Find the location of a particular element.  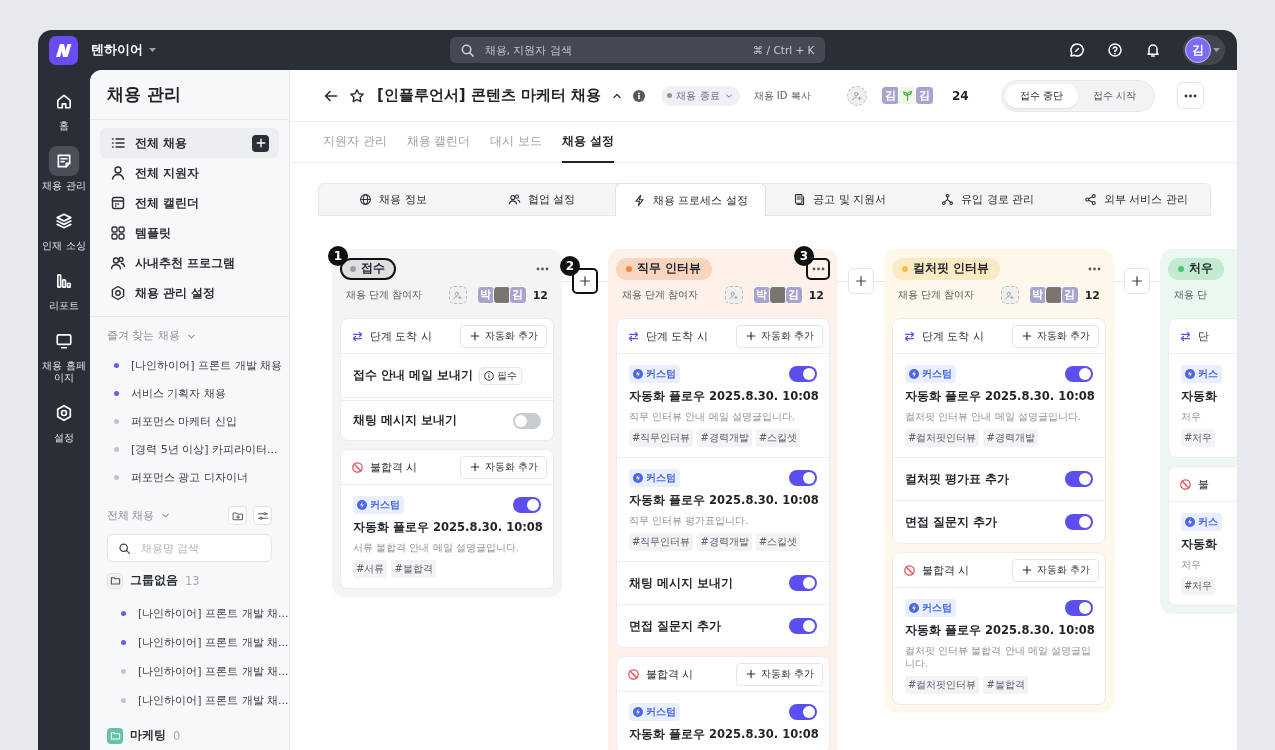

job-link: 퍼포먼스 마케터 신입 is located at coordinates (189, 421).